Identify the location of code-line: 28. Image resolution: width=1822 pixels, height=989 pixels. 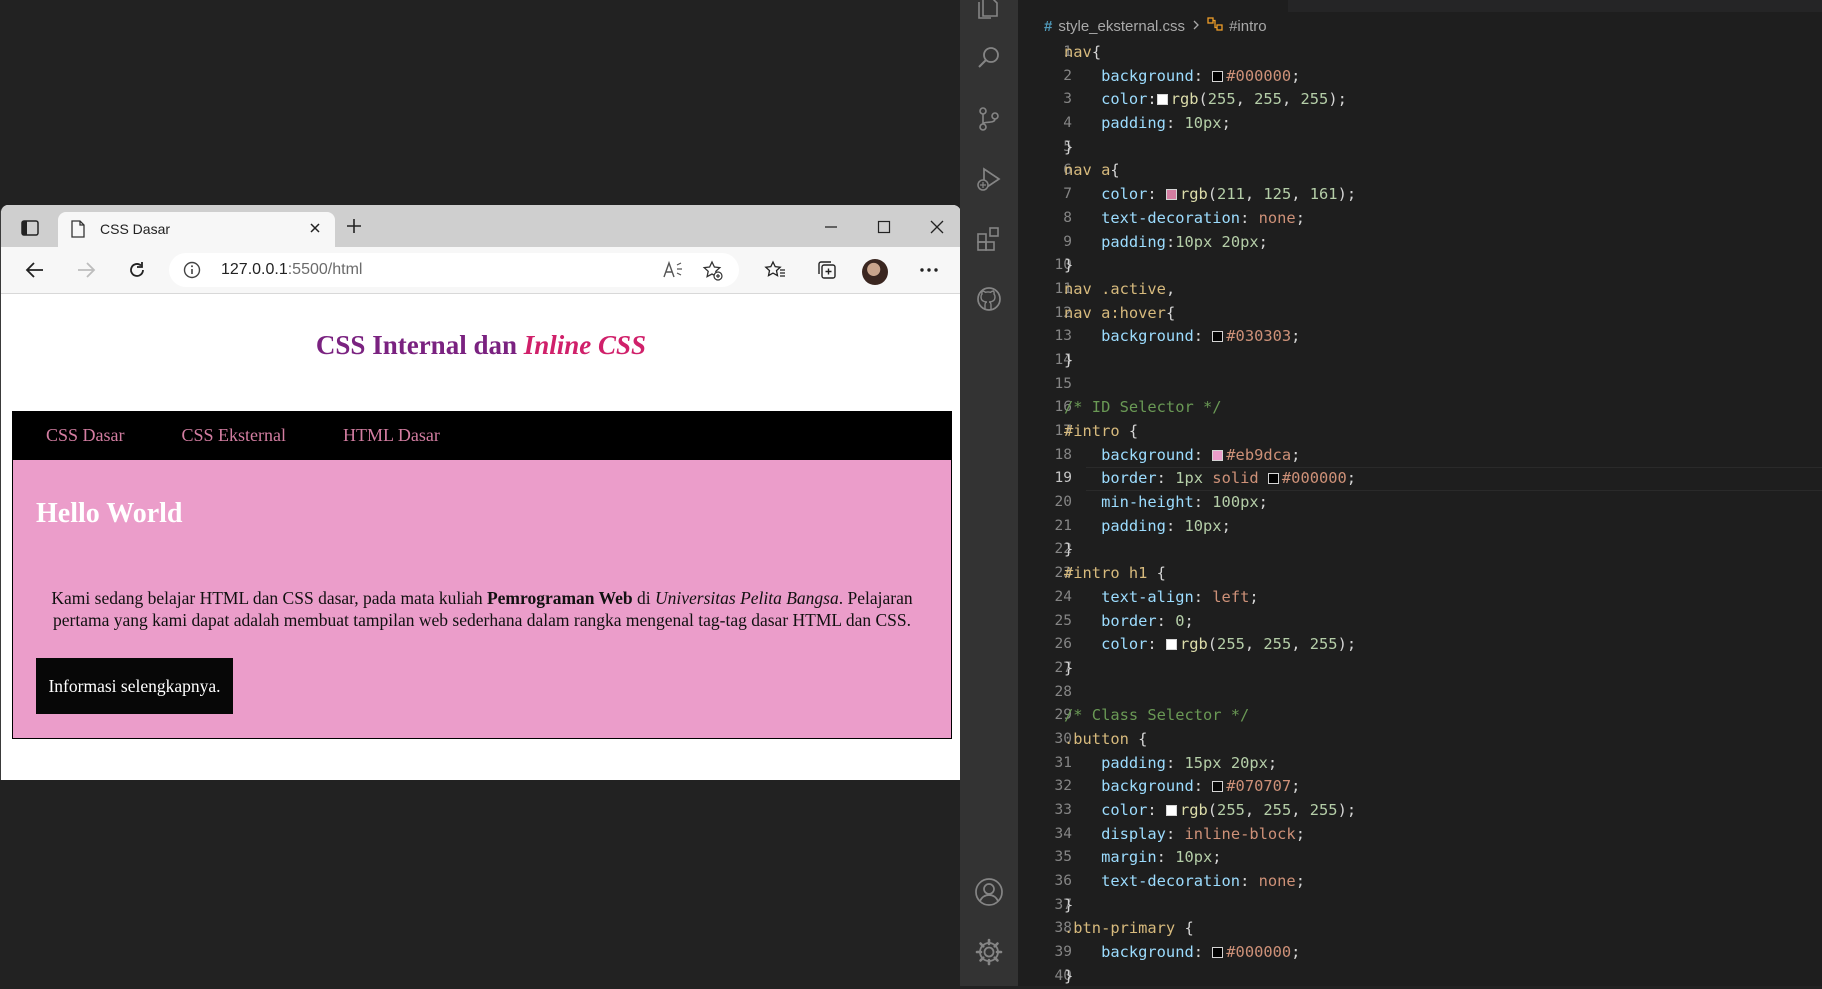
(1420, 693).